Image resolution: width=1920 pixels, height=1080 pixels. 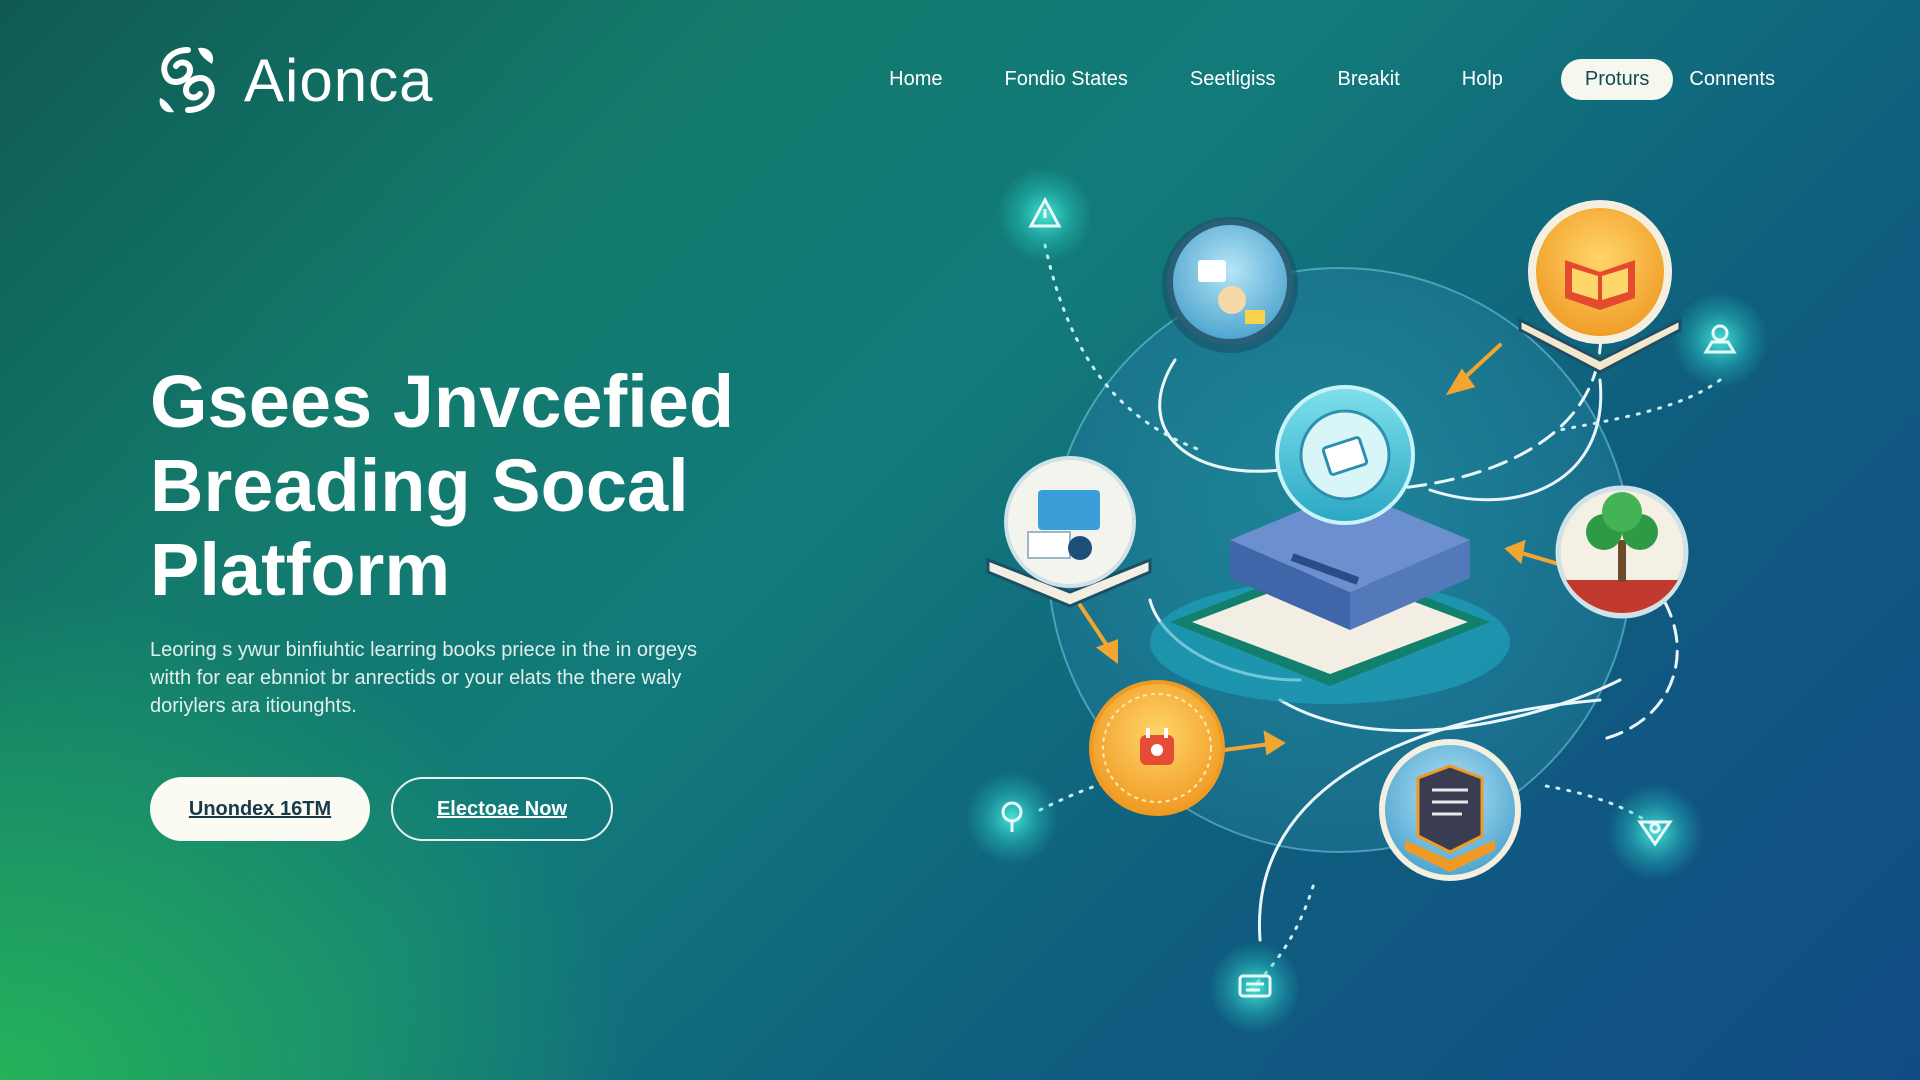 I want to click on headline-line-2: Breading Socal, so click(x=419, y=485).